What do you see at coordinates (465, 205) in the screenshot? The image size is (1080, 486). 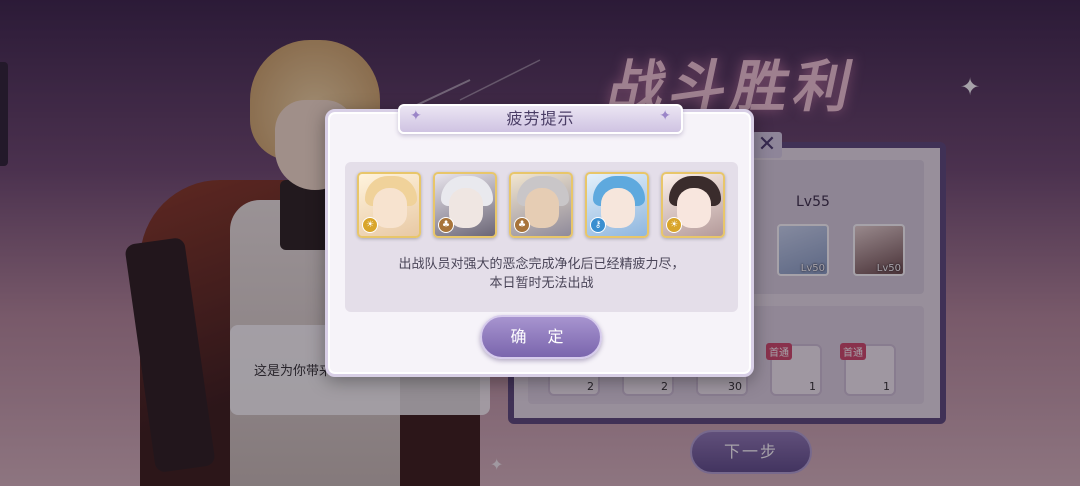 I see `member-card-white-hair: ♣` at bounding box center [465, 205].